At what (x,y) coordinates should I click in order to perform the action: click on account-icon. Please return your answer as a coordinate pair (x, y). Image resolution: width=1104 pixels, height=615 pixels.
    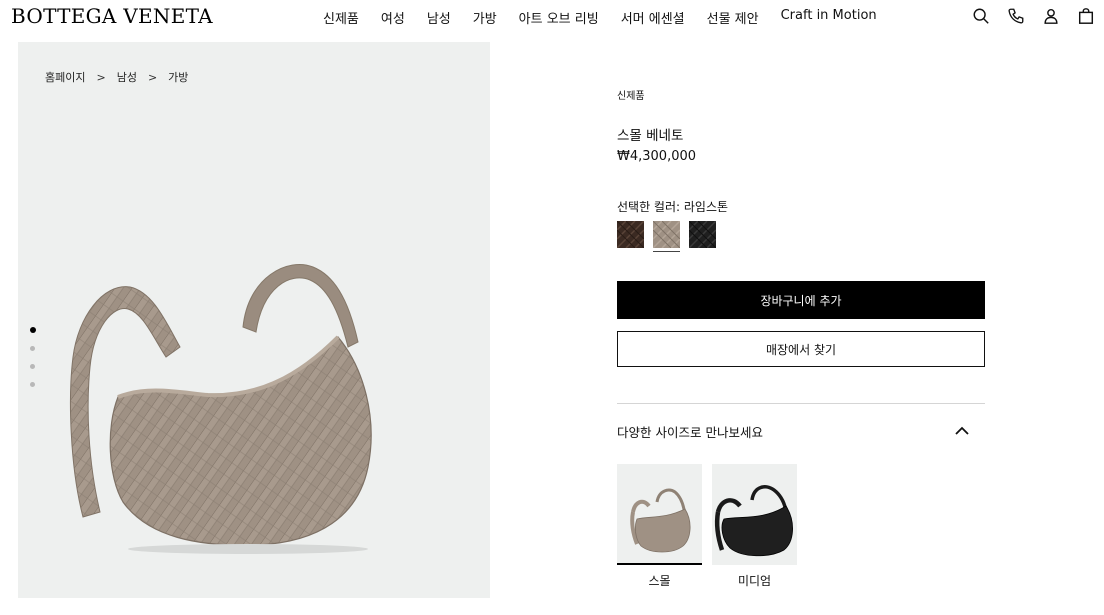
    Looking at the image, I should click on (1051, 16).